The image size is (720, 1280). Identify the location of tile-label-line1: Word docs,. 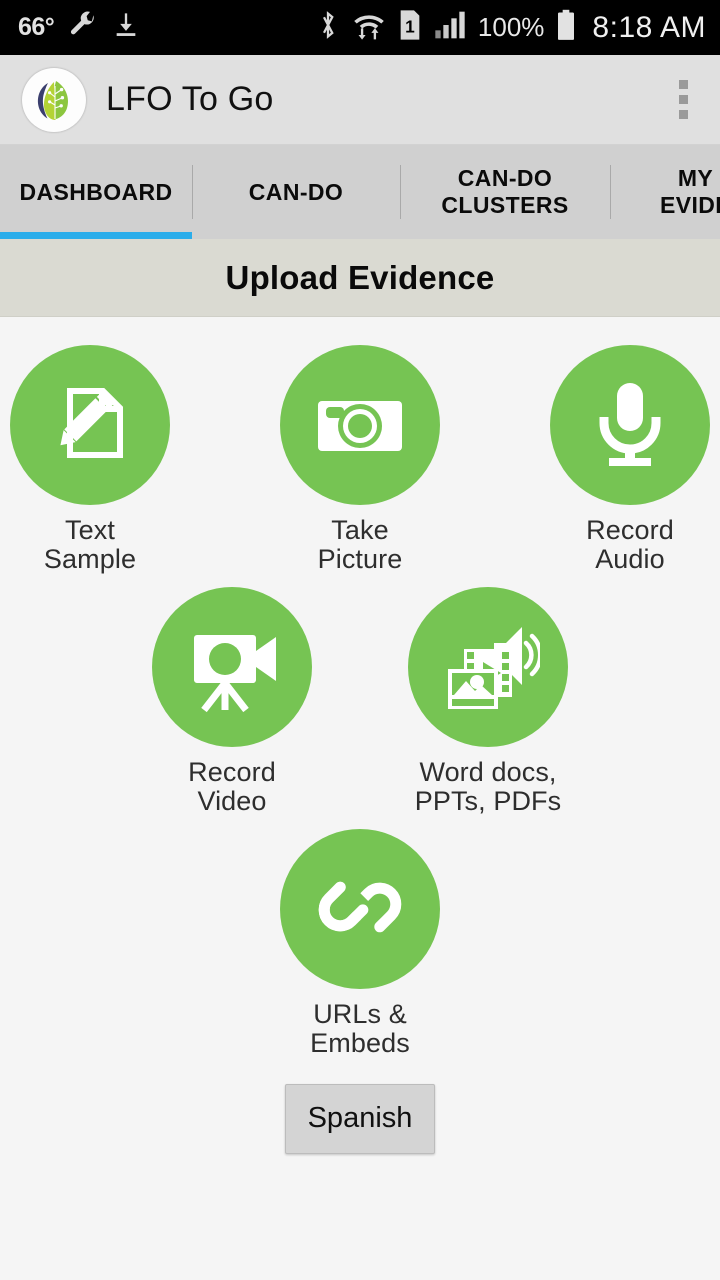
(488, 772).